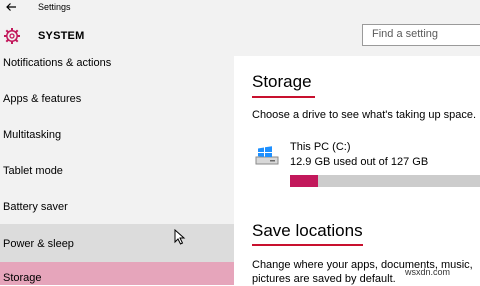 Image resolution: width=480 pixels, height=286 pixels. I want to click on mouse-cursor-icon, so click(180, 236).